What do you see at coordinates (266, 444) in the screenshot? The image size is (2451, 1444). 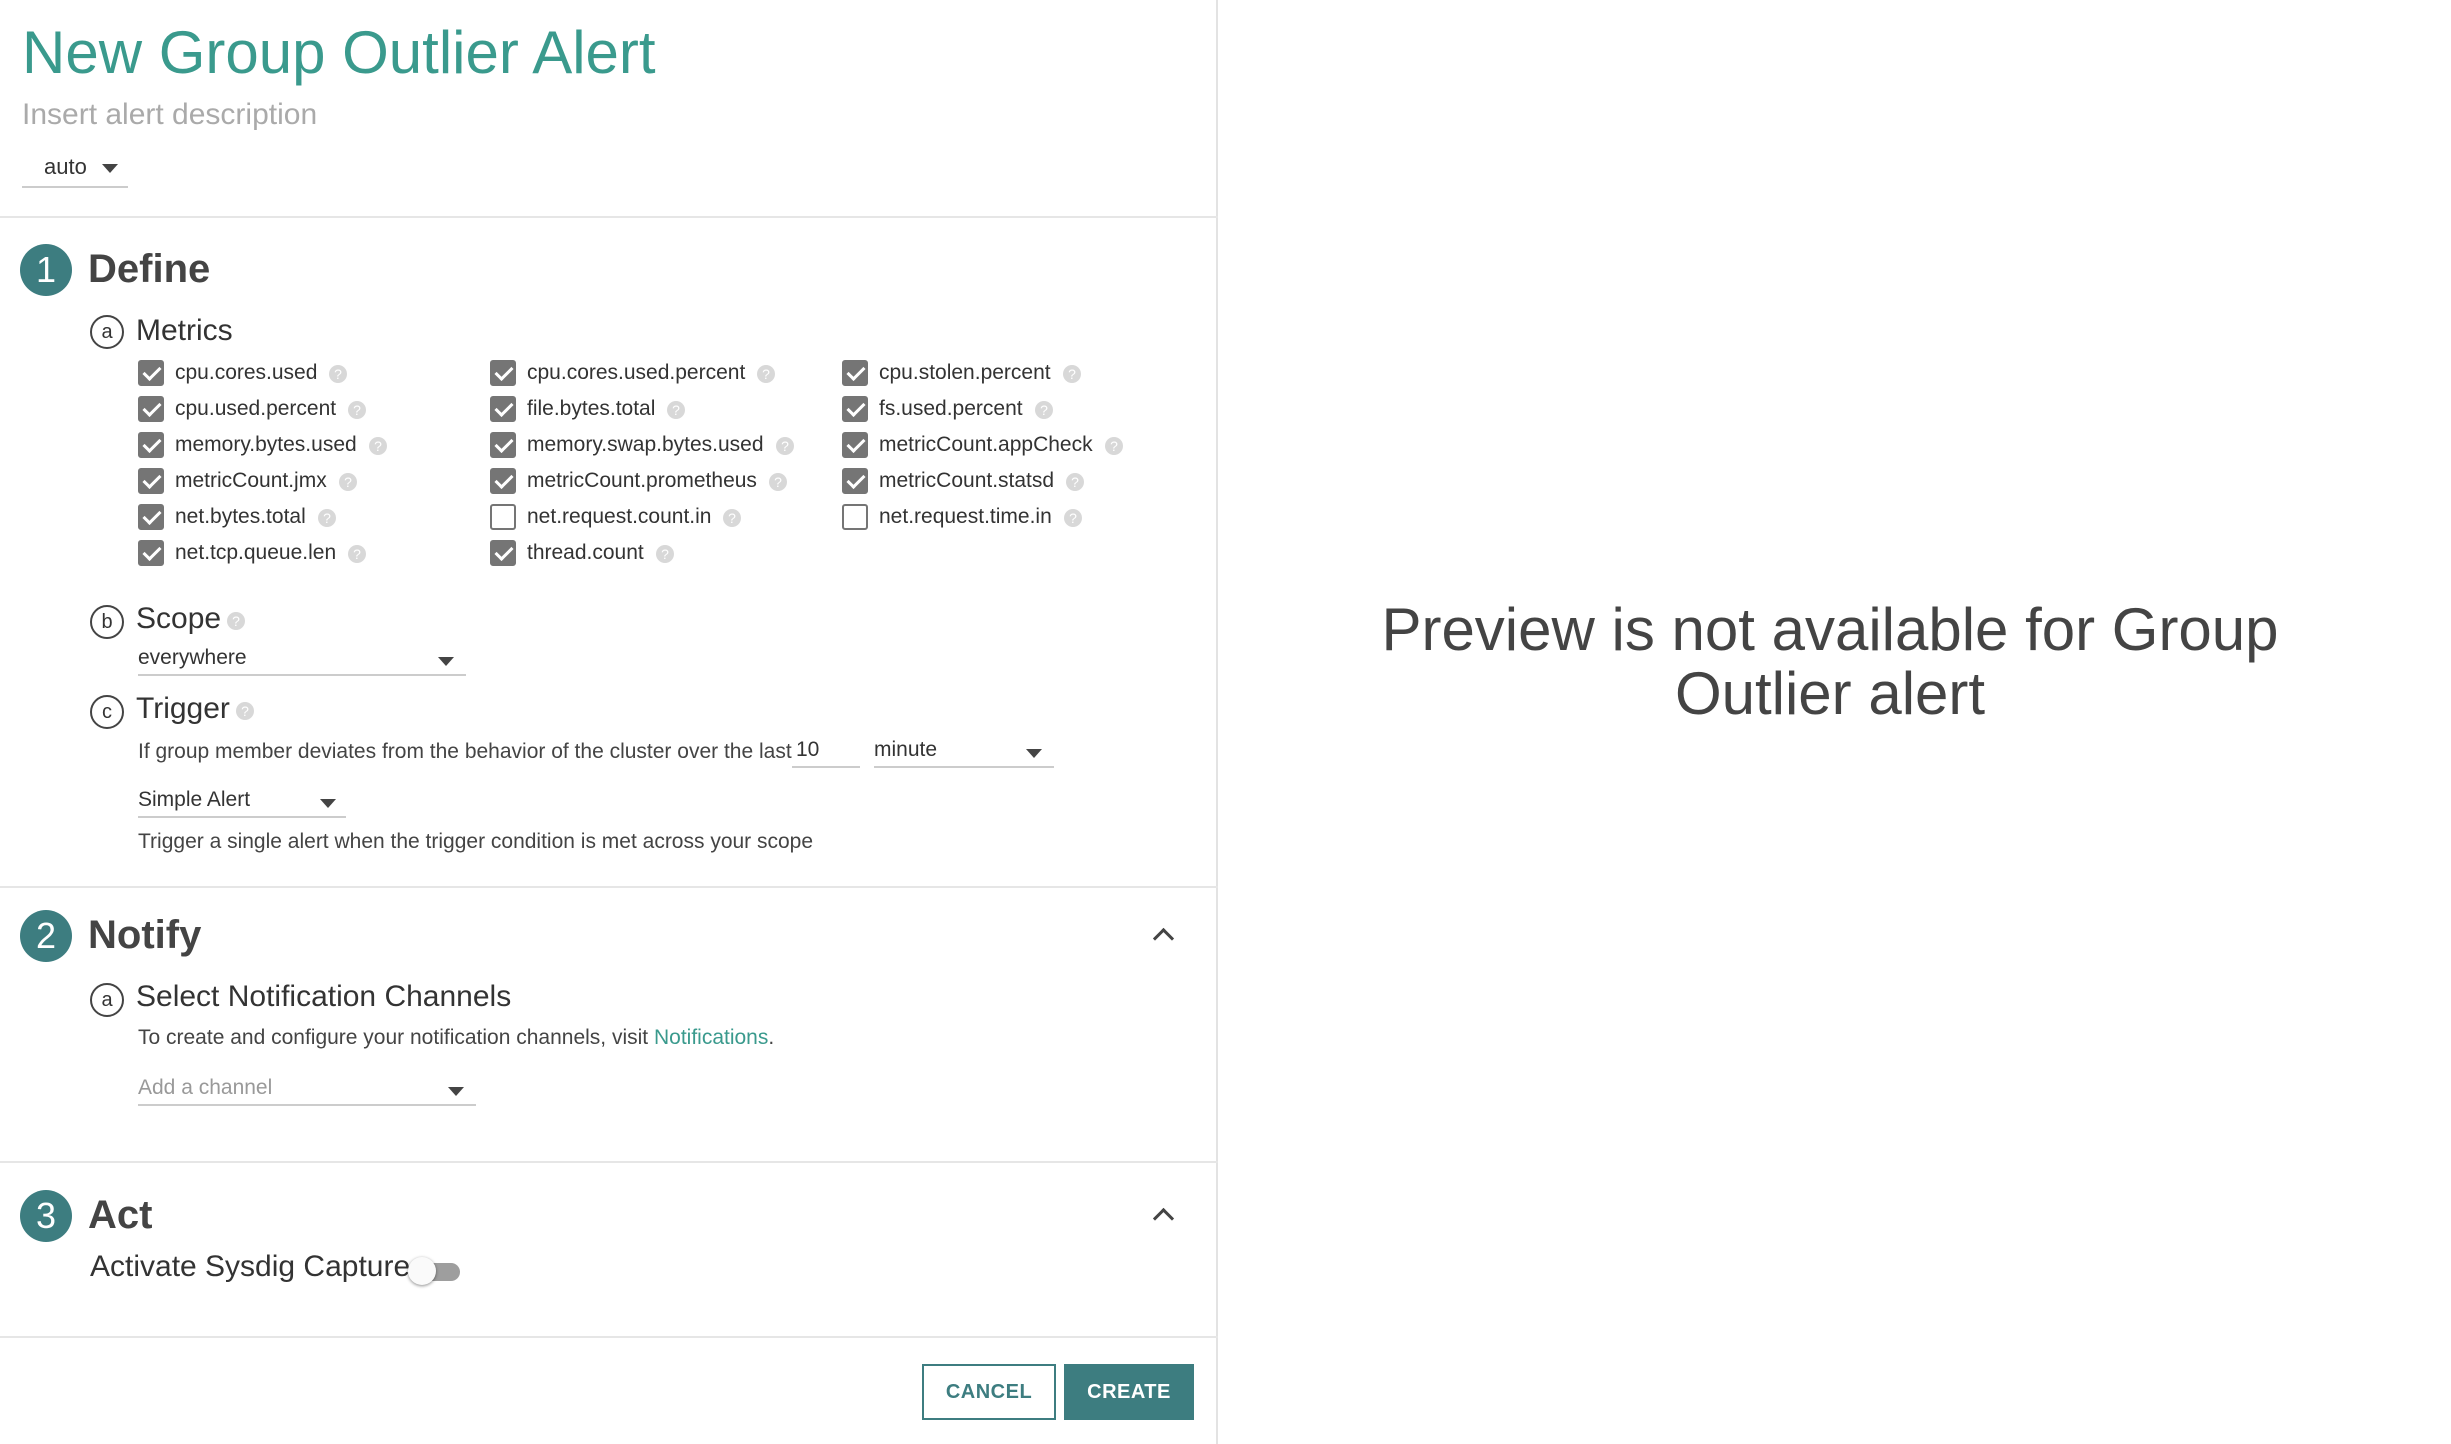 I see `metric-label: memory.bytes.used` at bounding box center [266, 444].